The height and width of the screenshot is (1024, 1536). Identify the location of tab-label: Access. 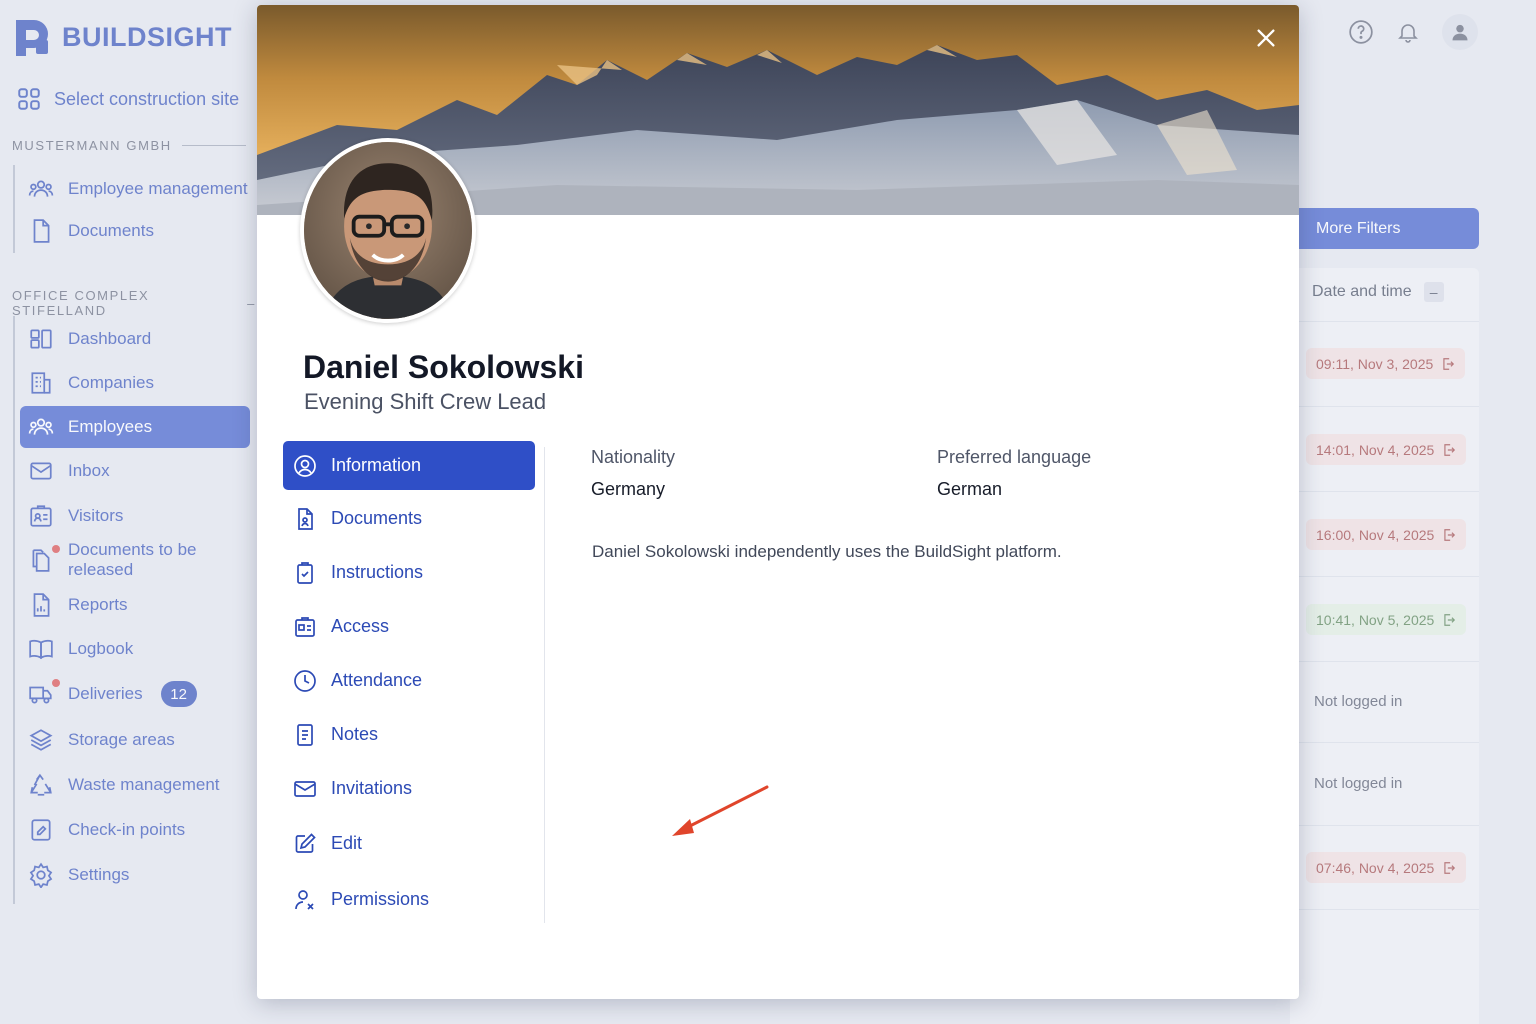
(360, 626).